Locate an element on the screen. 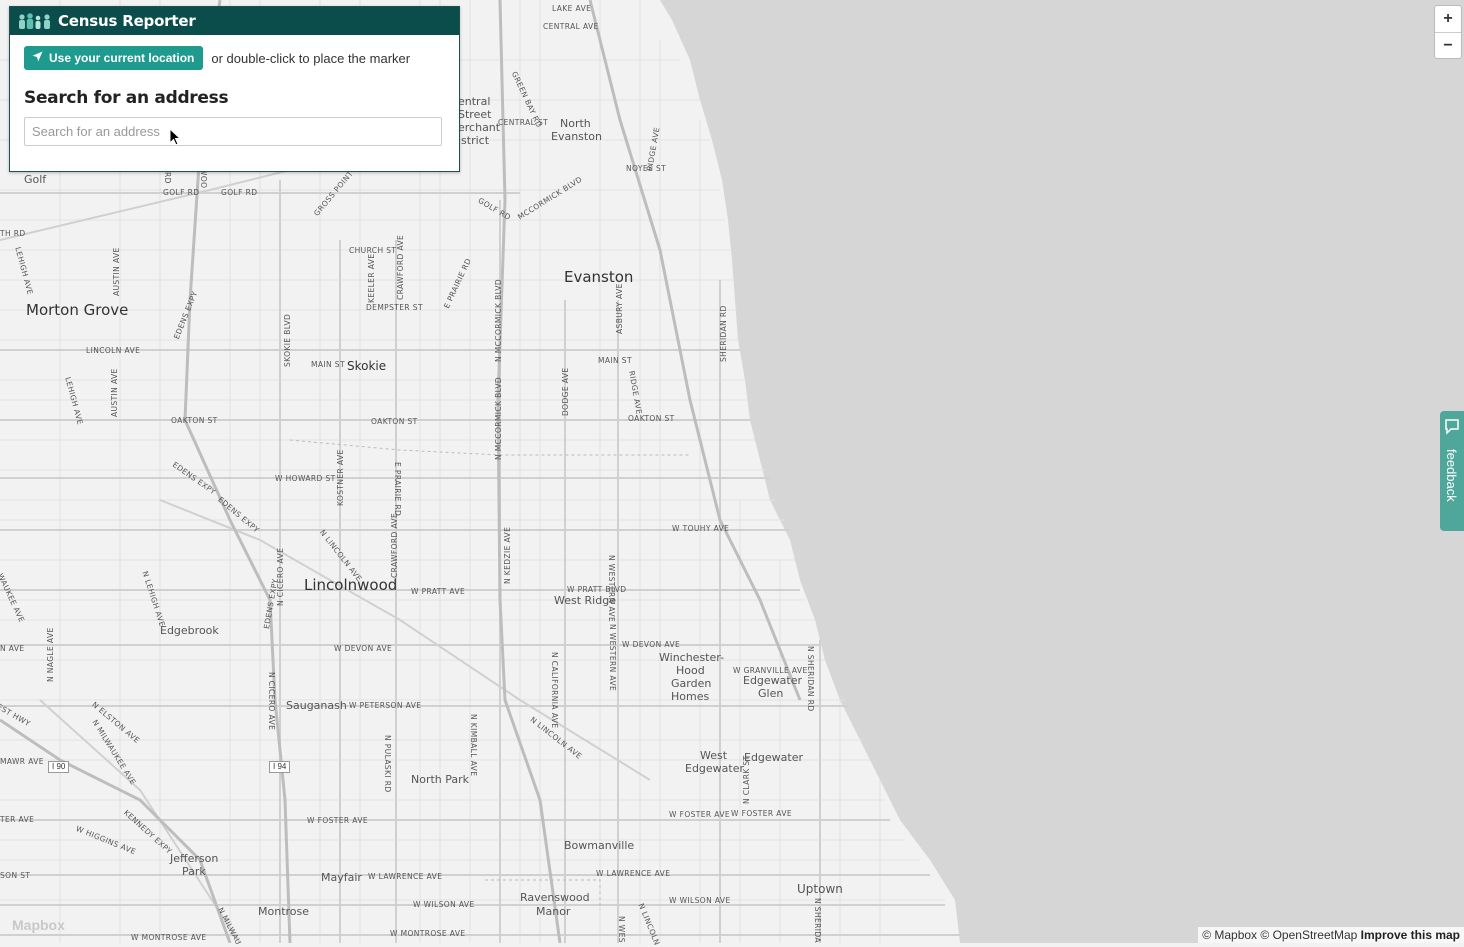 Image resolution: width=1464 pixels, height=947 pixels. city-label-morton-grove: Morton Grove is located at coordinates (77, 310).